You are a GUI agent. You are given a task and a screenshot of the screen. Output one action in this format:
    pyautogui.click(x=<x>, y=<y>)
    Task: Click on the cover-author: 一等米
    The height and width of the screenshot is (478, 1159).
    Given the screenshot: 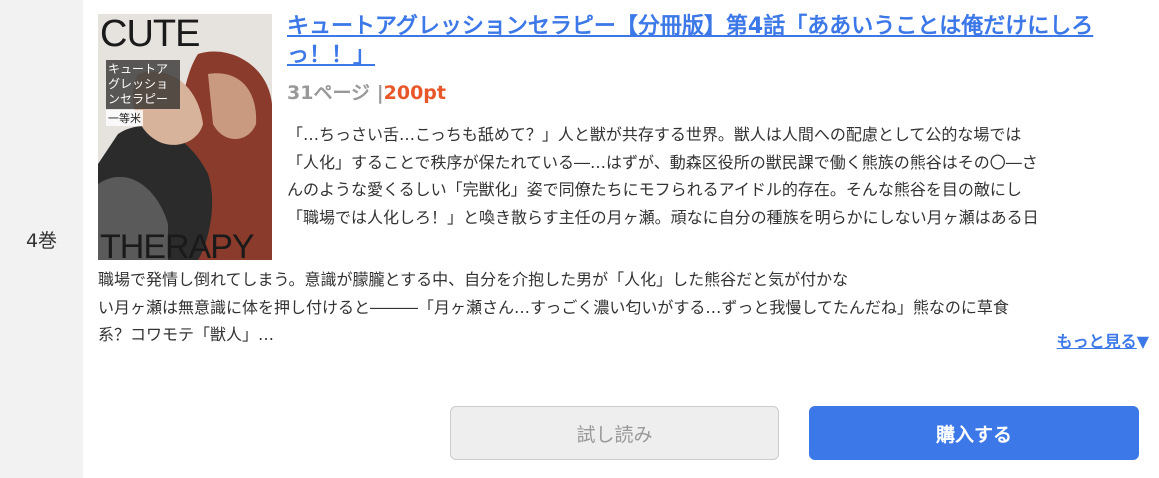 What is the action you would take?
    pyautogui.click(x=124, y=118)
    